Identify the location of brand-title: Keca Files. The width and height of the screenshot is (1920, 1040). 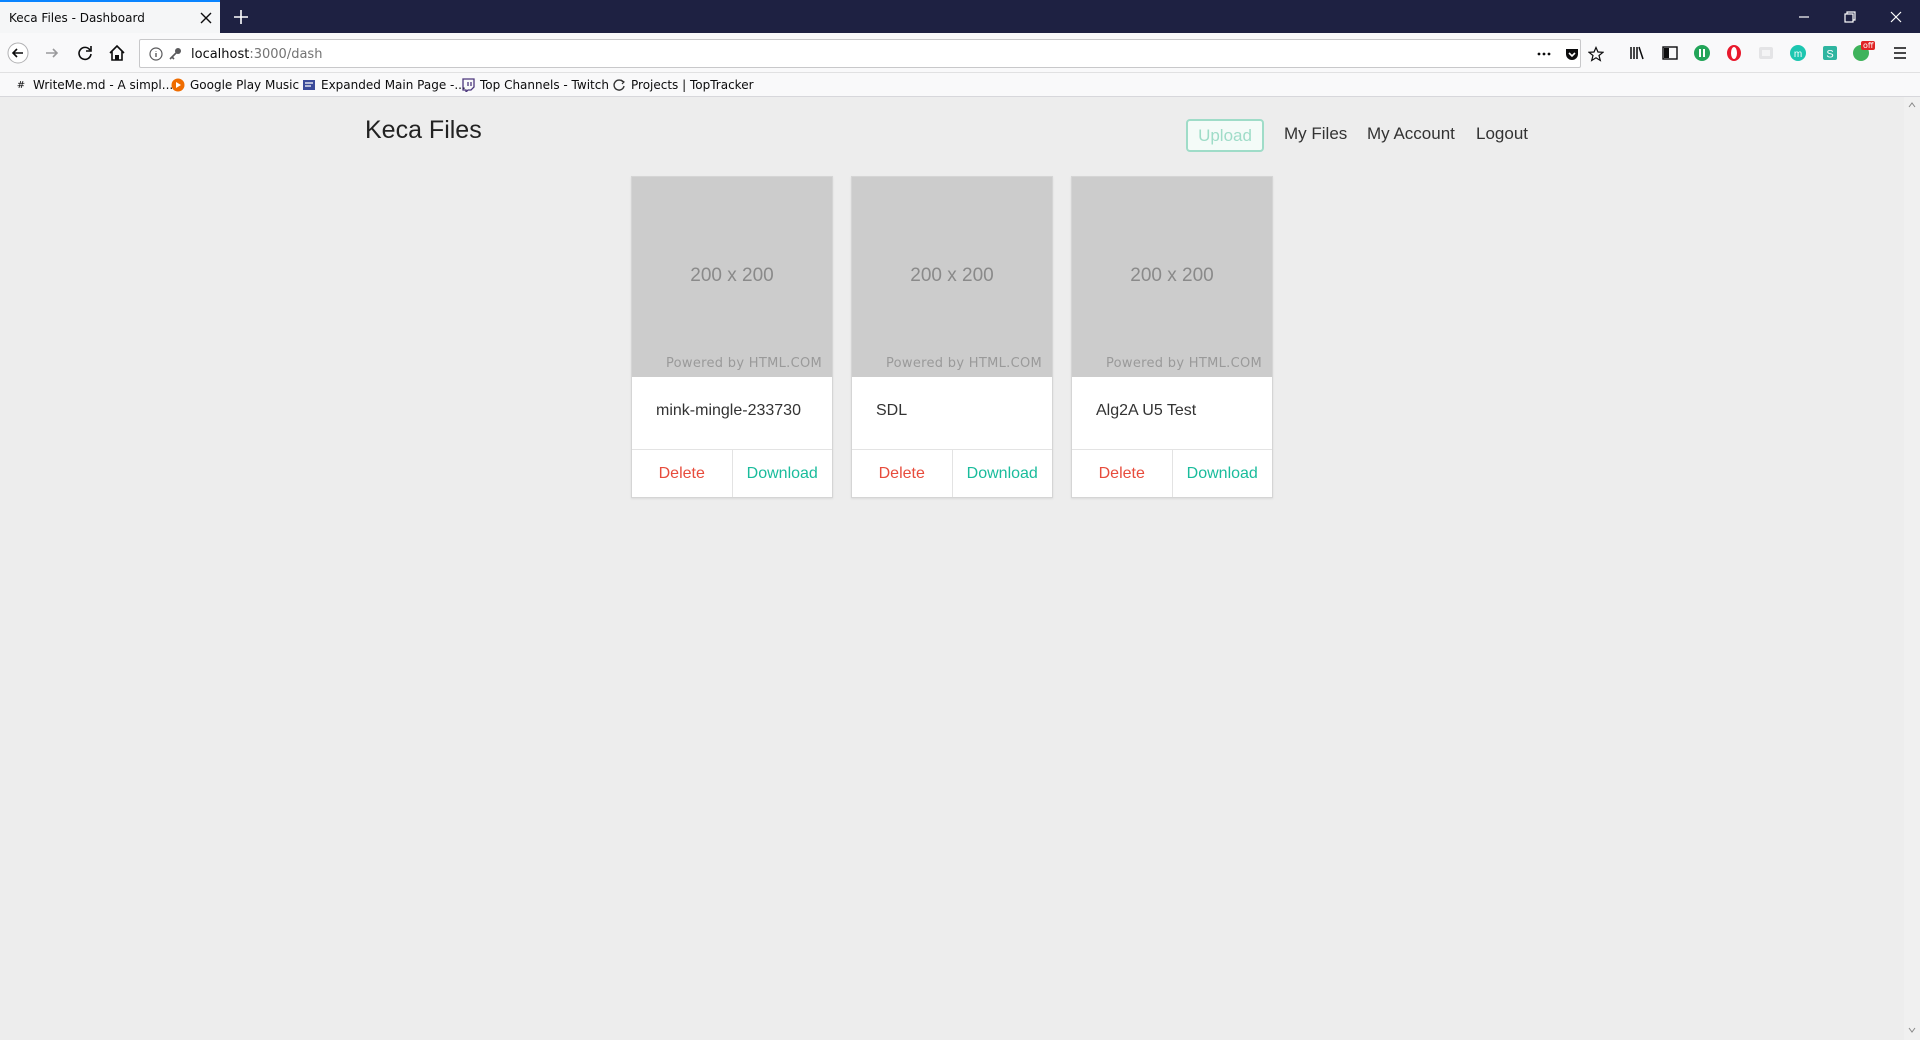
(423, 130).